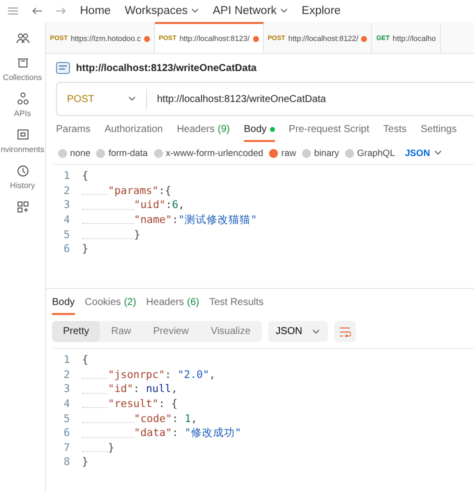 The image size is (474, 491). What do you see at coordinates (162, 374) in the screenshot?
I see `code-line: "jsonrpc": "2.0",` at bounding box center [162, 374].